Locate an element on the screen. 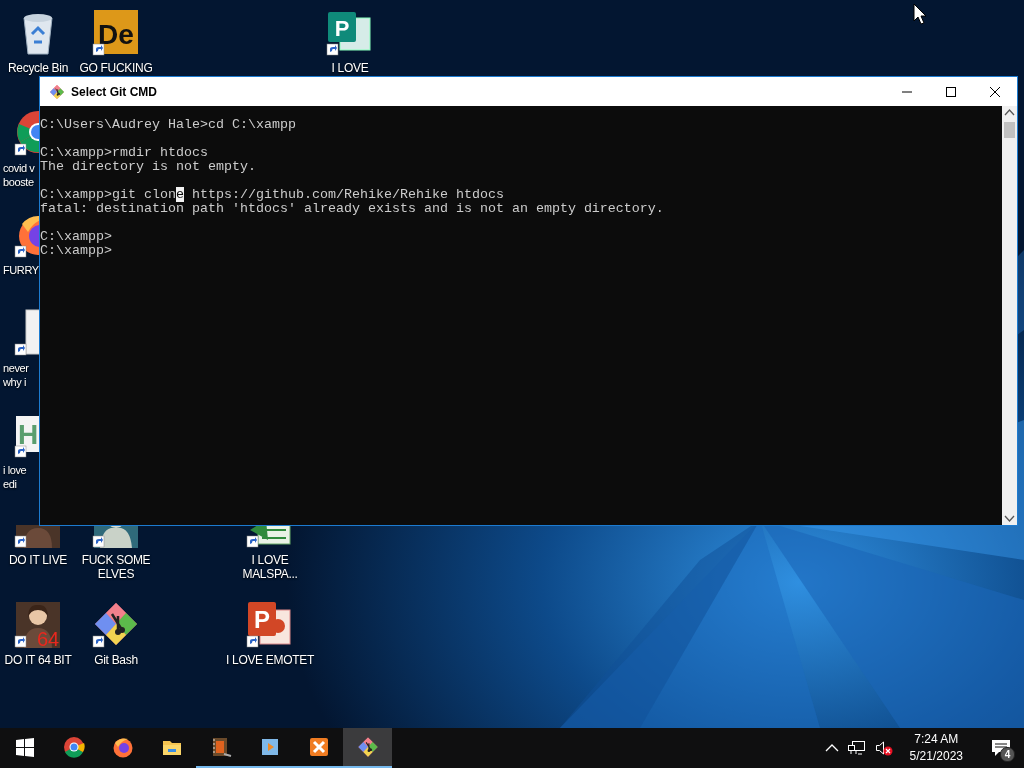  app-icon: De is located at coordinates (116, 32).